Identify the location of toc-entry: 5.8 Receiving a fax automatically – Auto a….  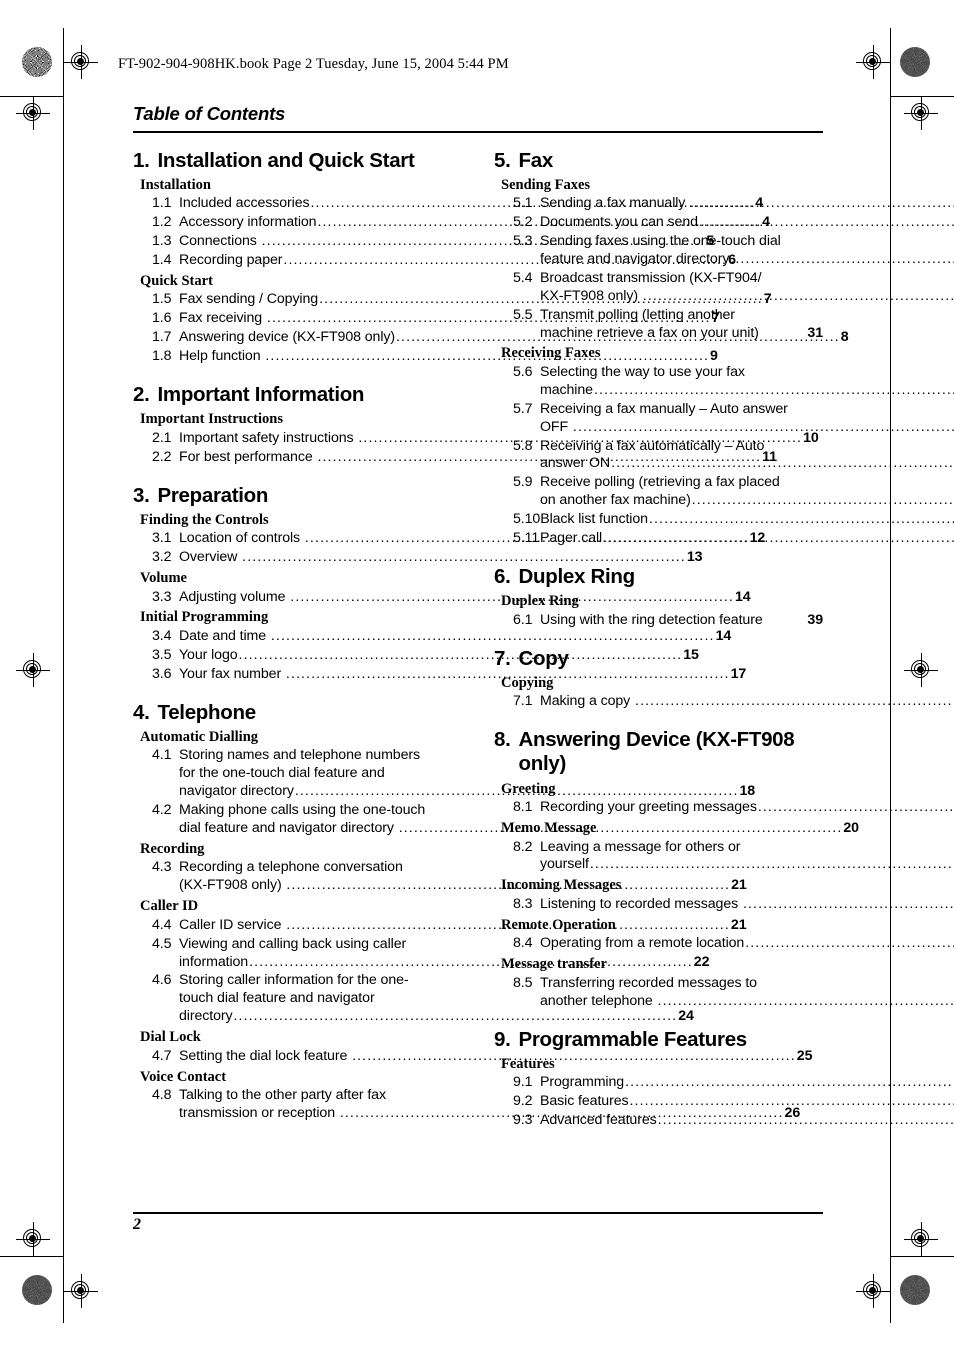
(658, 456).